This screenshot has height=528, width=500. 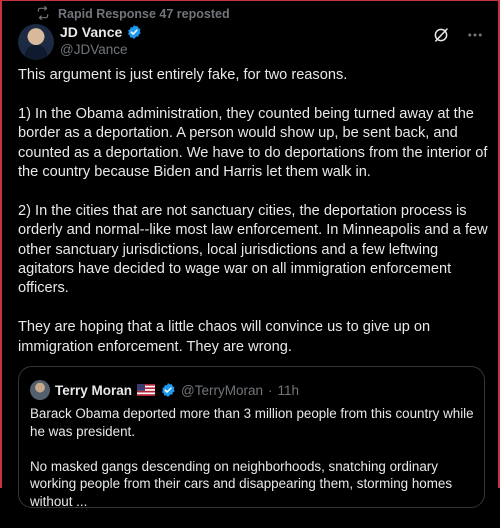 I want to click on author-info: JD Vance @JDVance, so click(x=101, y=40).